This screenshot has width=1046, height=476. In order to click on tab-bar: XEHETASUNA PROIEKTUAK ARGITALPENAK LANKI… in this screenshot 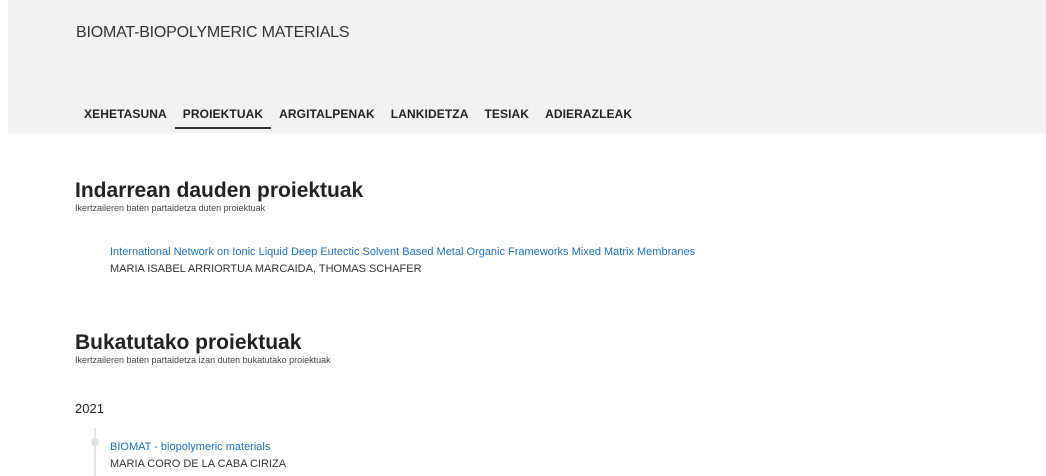, I will do `click(362, 118)`.